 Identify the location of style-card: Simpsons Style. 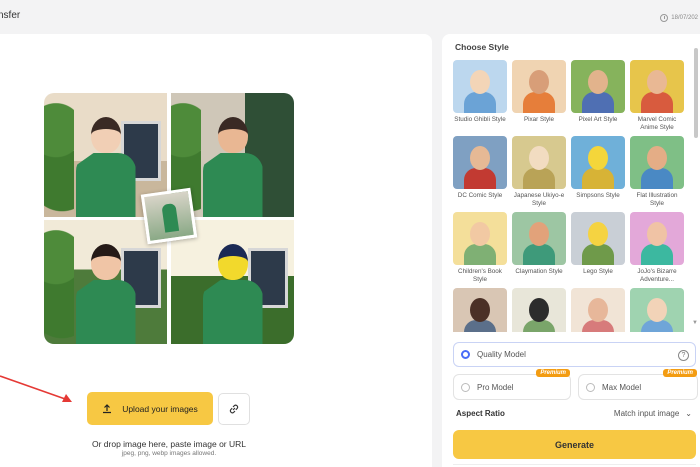
(598, 172).